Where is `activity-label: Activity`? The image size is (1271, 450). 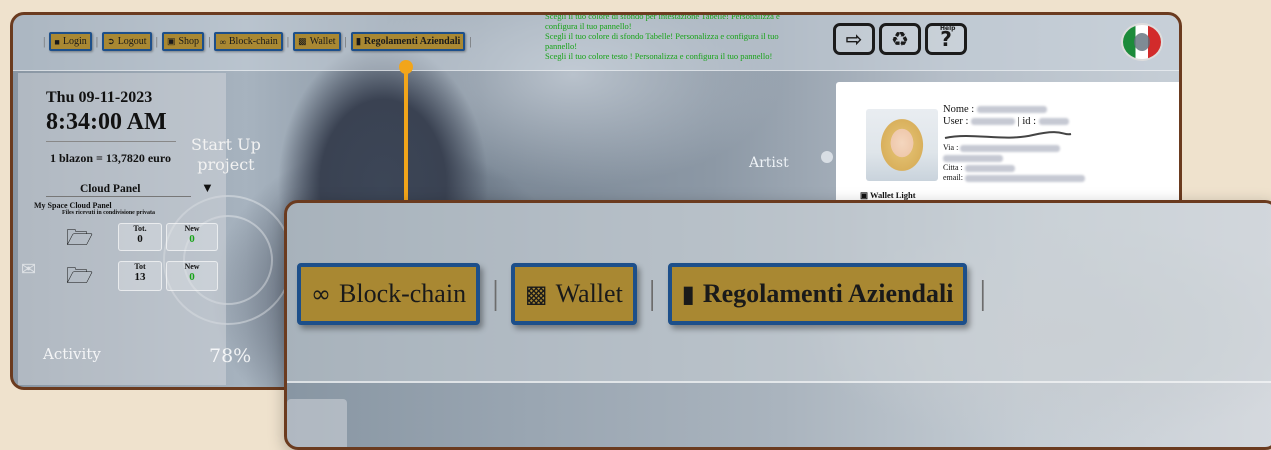
activity-label: Activity is located at coordinates (72, 354).